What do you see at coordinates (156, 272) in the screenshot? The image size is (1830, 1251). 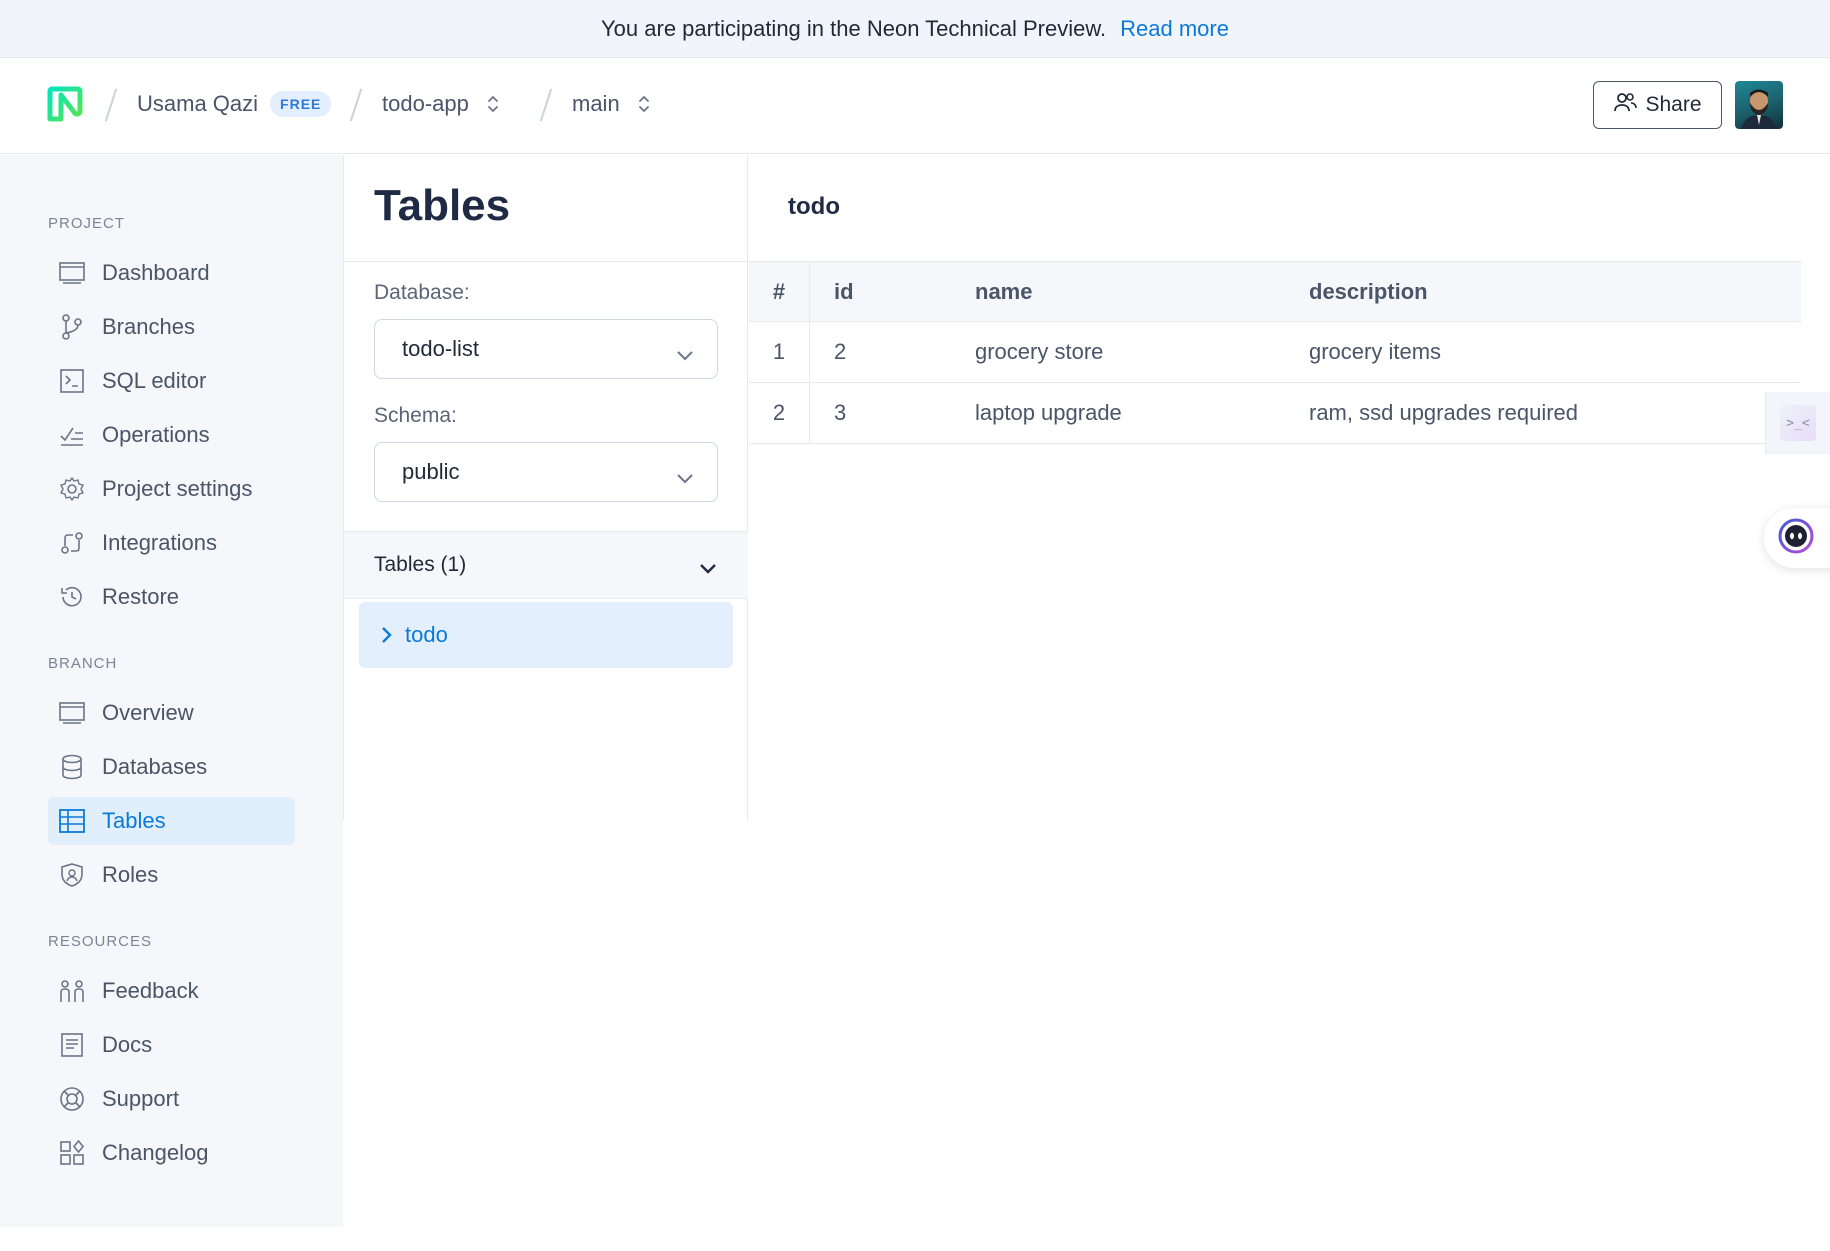 I see `sidebar-item-label: Dashboard` at bounding box center [156, 272].